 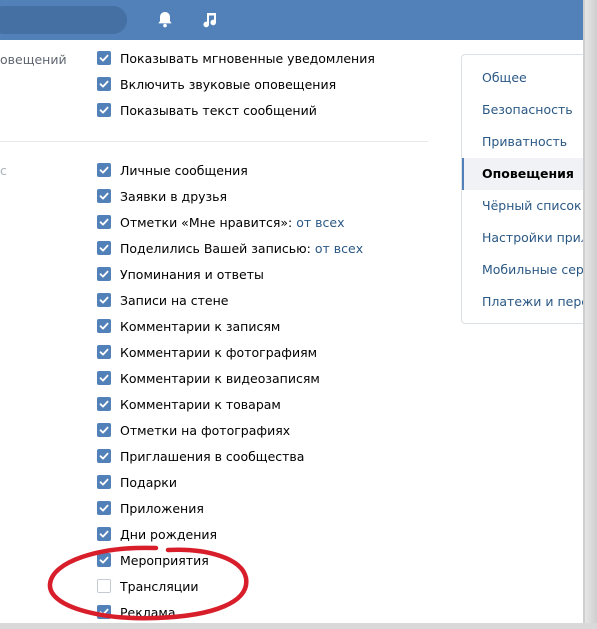 I want to click on option-label: Реклама, so click(x=148, y=612).